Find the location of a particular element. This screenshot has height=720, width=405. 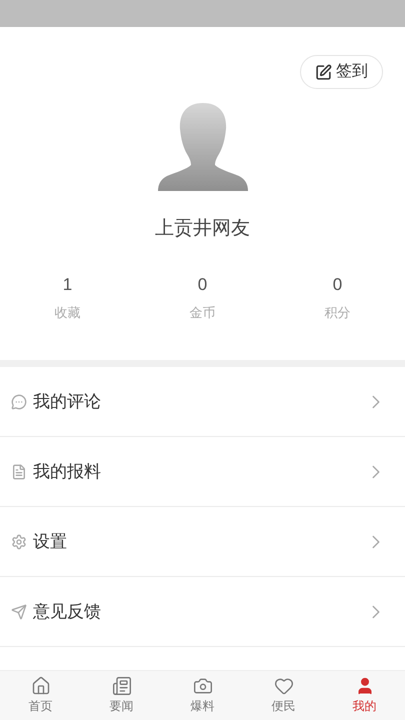

nav-tab: 爆料 is located at coordinates (202, 695).